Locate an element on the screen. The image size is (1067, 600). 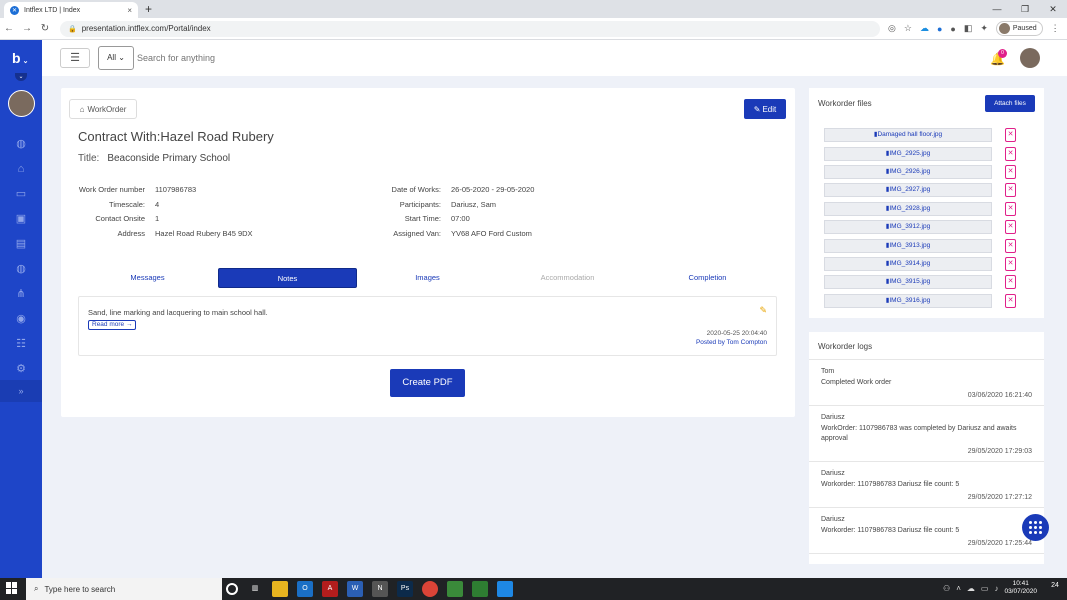
bulb-icon: ◉ is located at coordinates (21, 319).